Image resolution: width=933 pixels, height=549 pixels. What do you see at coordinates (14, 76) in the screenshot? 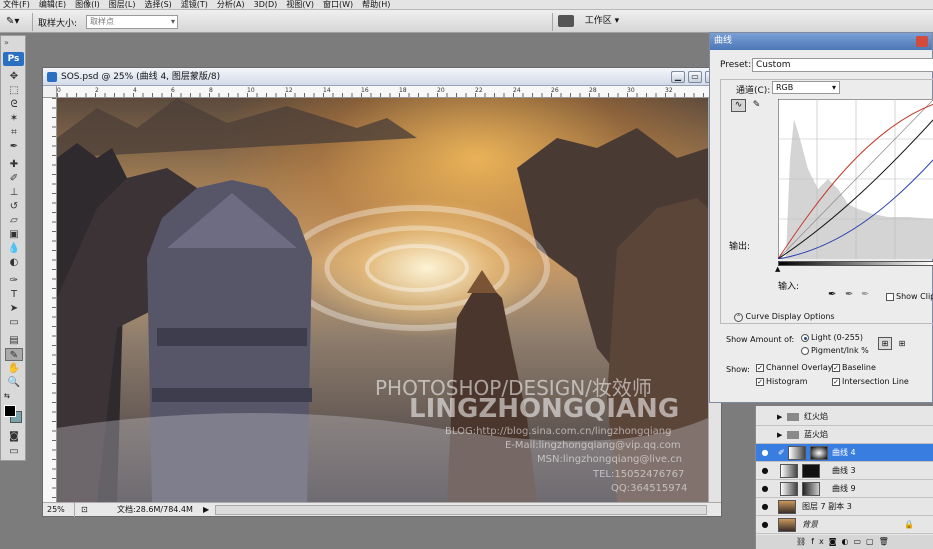
I see `move-tool-icon: ✥` at bounding box center [14, 76].